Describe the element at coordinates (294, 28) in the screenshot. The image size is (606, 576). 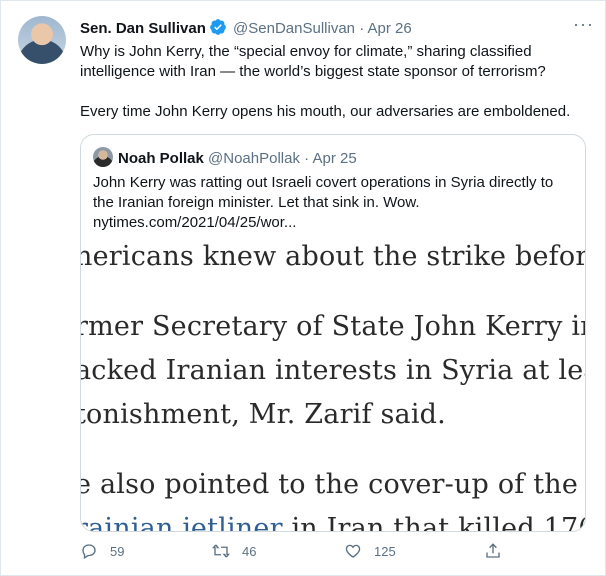
I see `author-handle: @SenDanSullivan` at that location.